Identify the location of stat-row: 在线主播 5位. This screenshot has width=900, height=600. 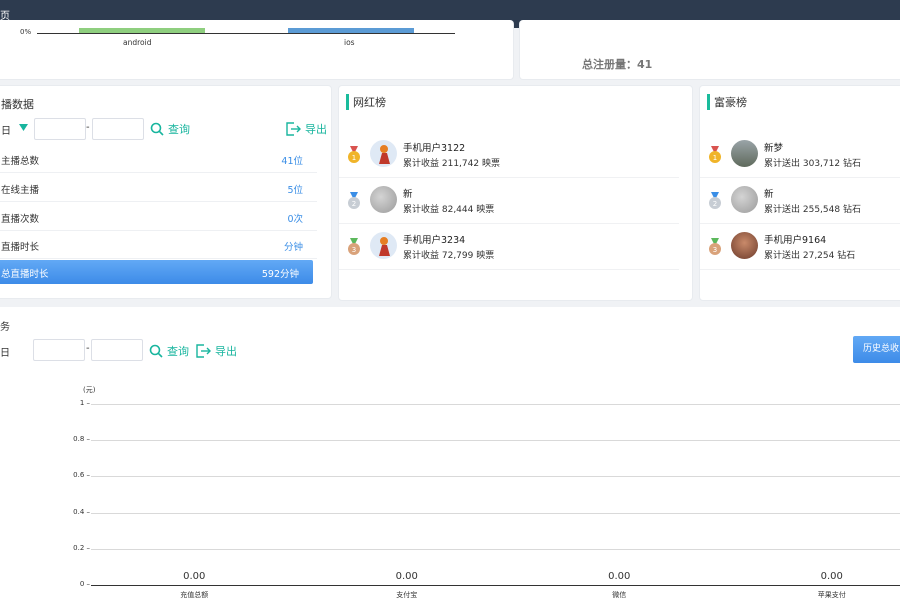
(158, 188).